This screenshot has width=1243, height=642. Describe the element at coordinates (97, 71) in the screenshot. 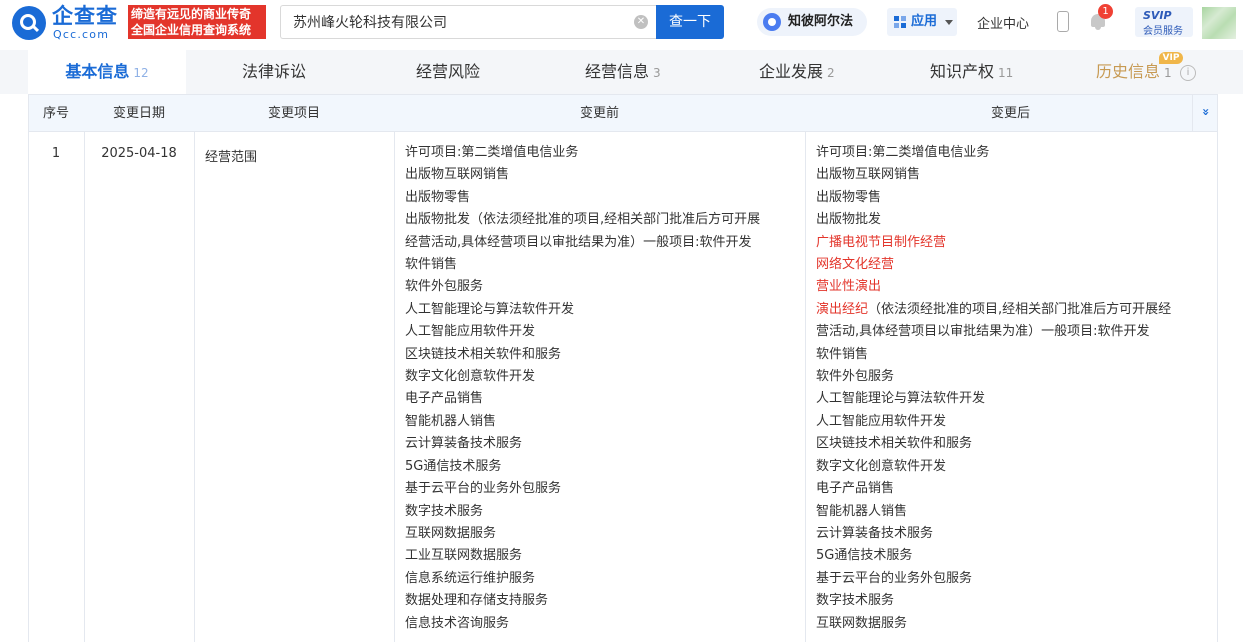

I see `tab-label: 基本信息` at that location.